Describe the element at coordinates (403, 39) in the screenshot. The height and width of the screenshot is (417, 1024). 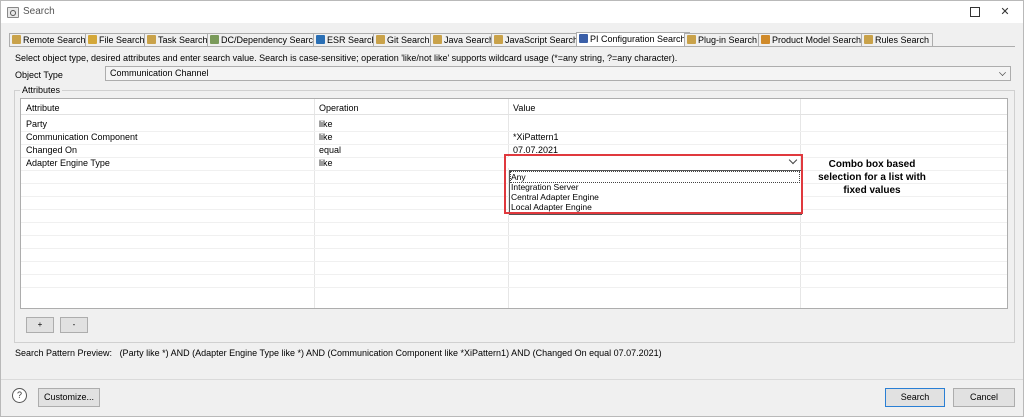
I see `tab-git-search: Git Search` at that location.